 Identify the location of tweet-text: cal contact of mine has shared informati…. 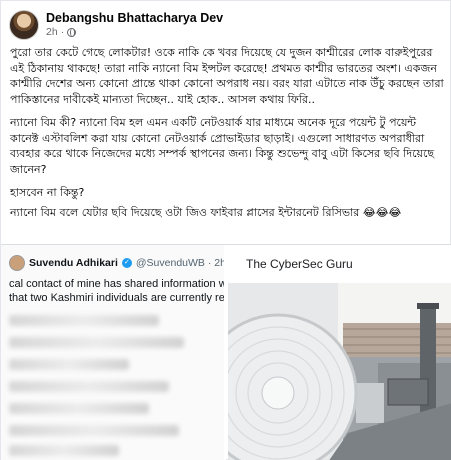
(117, 291).